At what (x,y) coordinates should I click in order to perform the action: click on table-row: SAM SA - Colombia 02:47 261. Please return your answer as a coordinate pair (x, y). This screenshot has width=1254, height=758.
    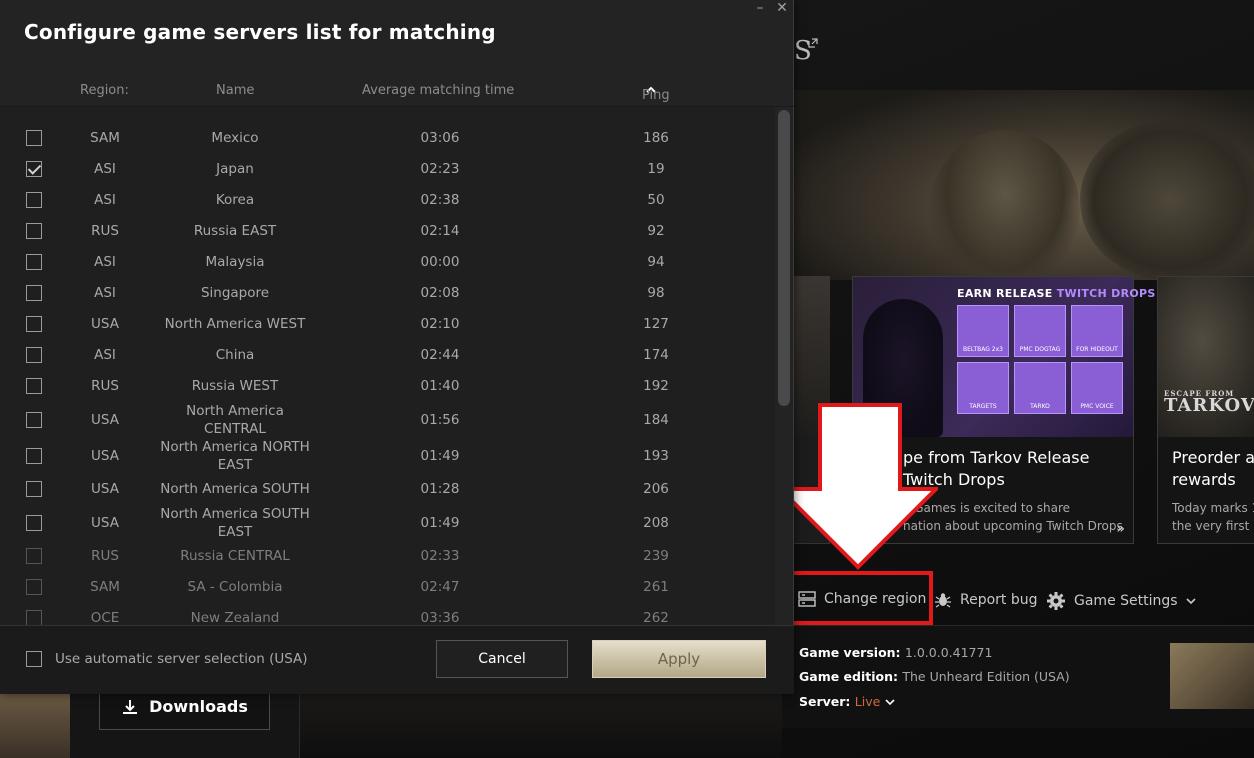
    Looking at the image, I should click on (387, 587).